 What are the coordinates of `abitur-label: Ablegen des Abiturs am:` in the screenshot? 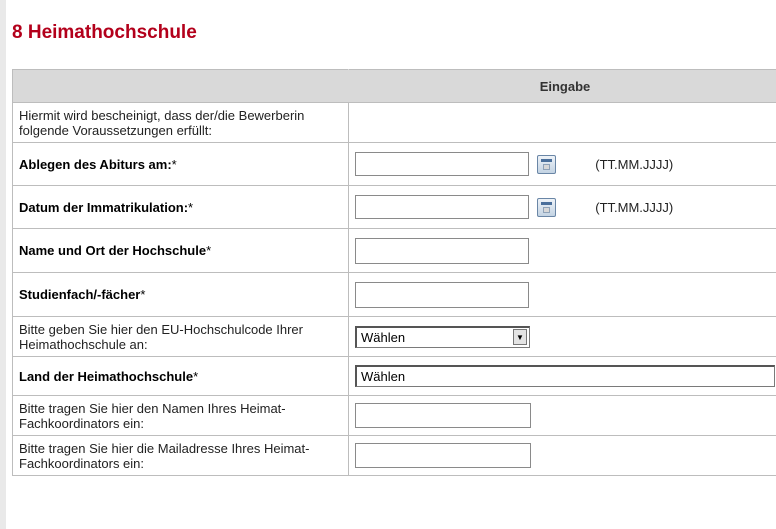 It's located at (95, 164).